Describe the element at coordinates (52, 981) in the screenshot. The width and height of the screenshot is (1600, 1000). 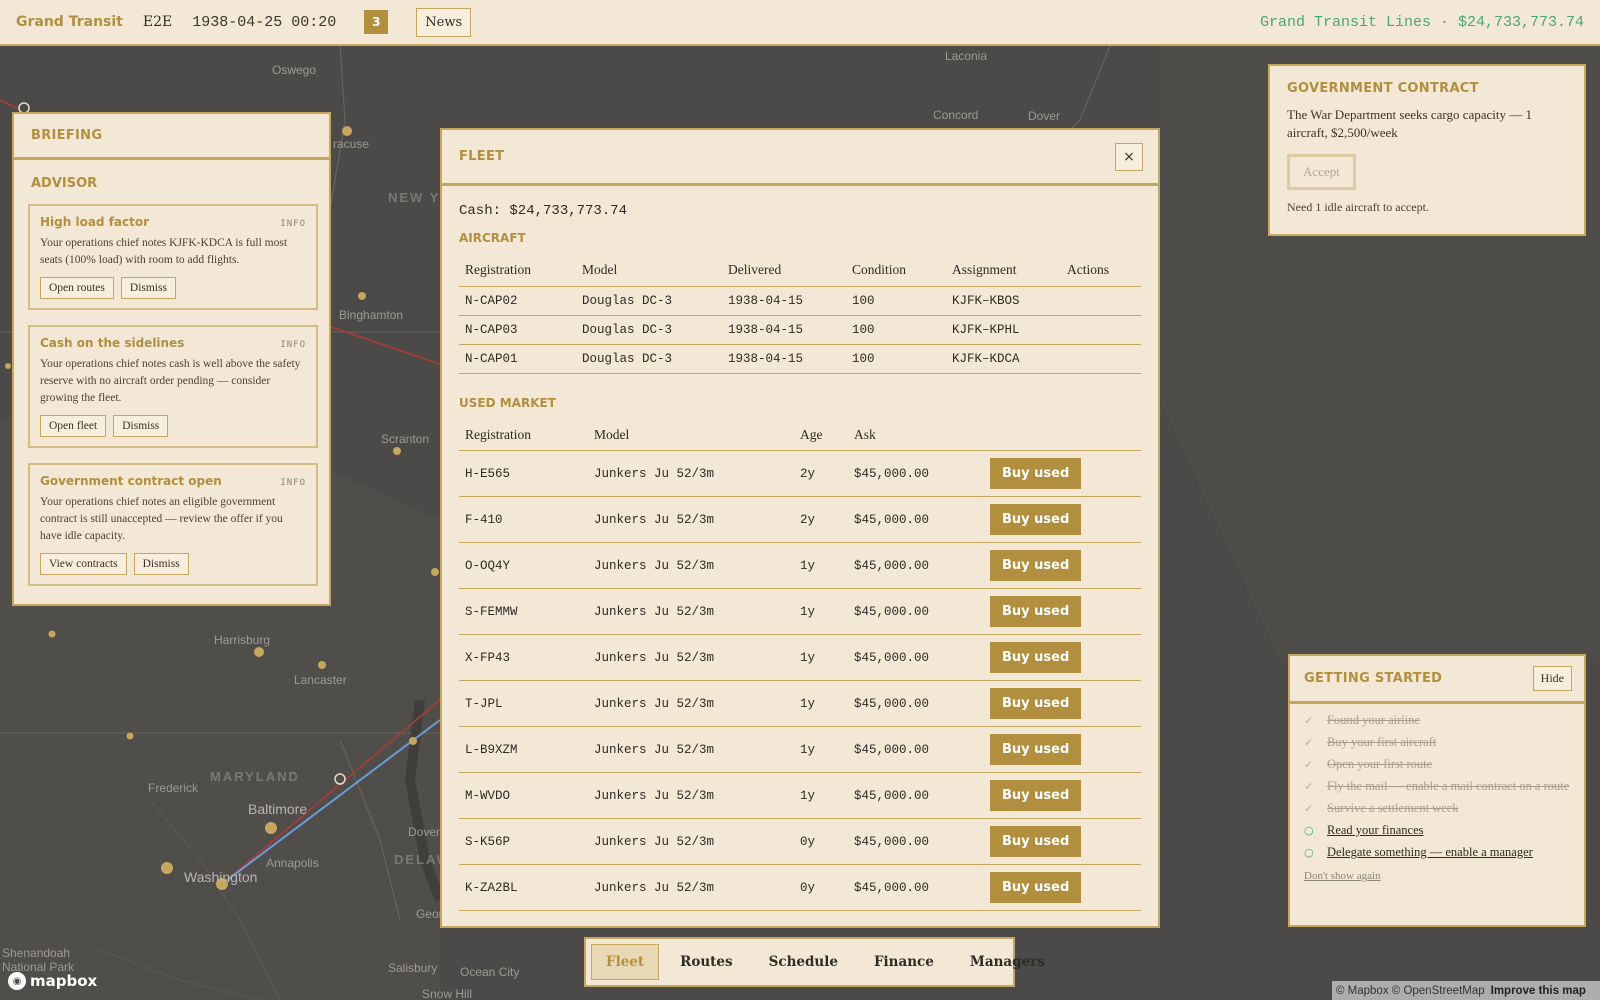
I see `mapbox-logo: ◉ mapbox` at that location.